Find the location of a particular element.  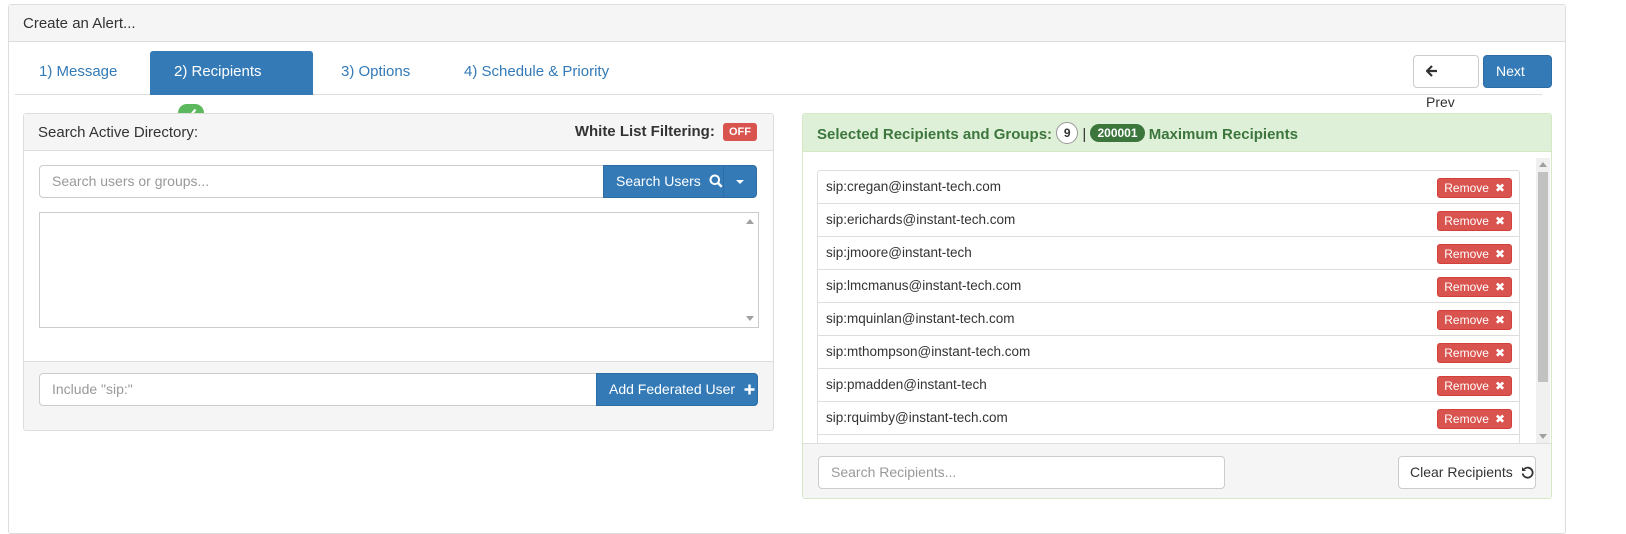

arrow-right-icon is located at coordinates (1503, 102).